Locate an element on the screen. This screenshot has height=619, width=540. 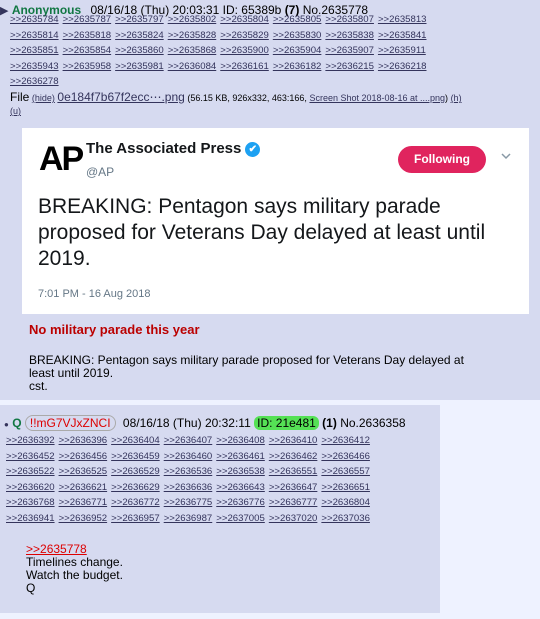
file-hide-link: (hide) is located at coordinates (43, 98).